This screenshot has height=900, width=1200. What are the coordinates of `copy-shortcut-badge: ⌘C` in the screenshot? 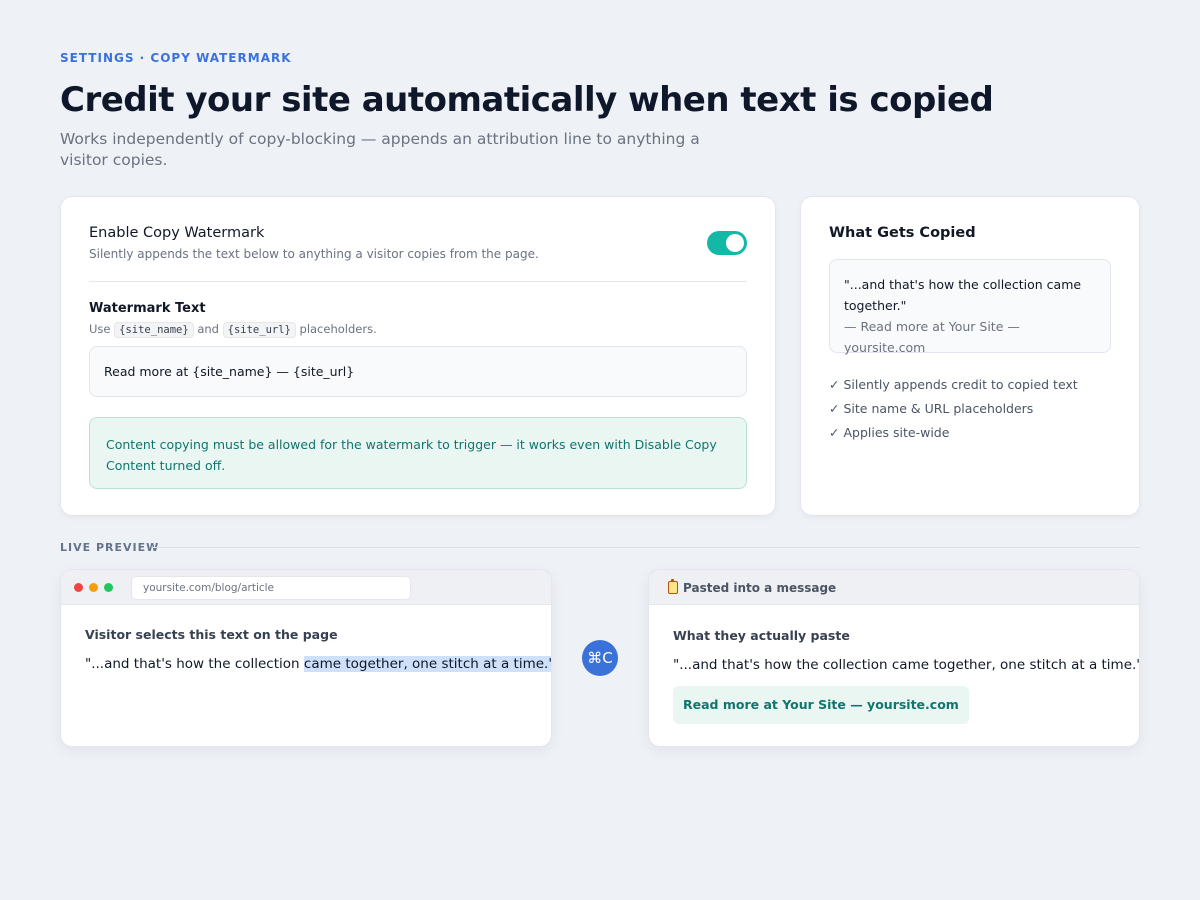 It's located at (600, 658).